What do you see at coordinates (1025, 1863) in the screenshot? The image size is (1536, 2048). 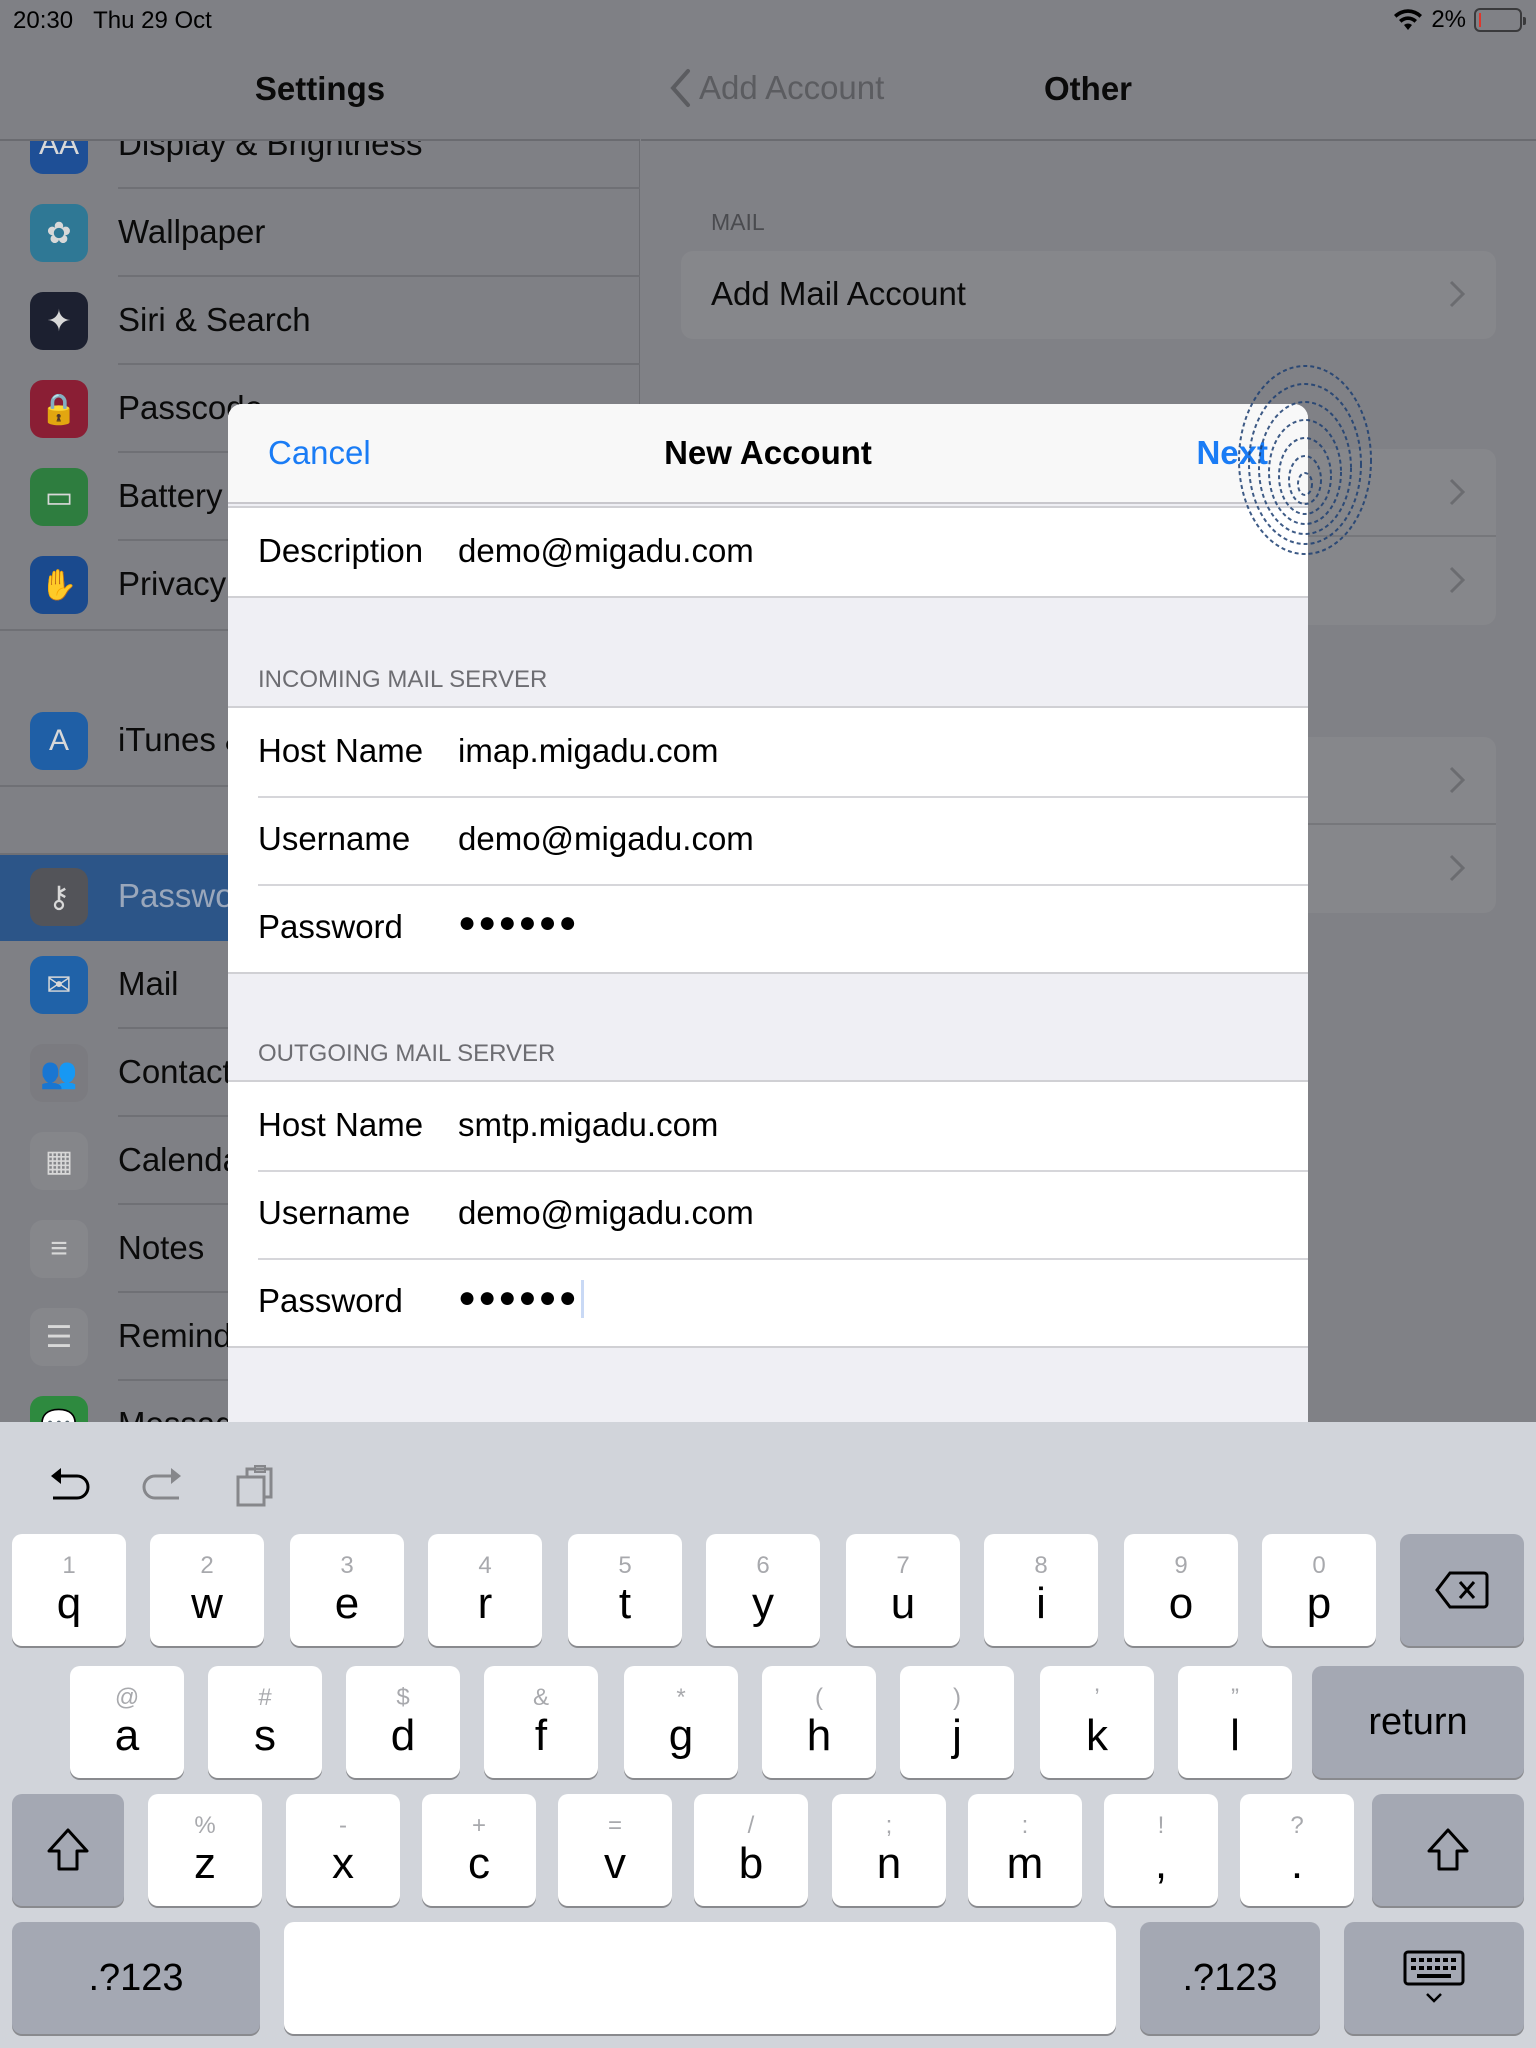 I see `key-label: m` at bounding box center [1025, 1863].